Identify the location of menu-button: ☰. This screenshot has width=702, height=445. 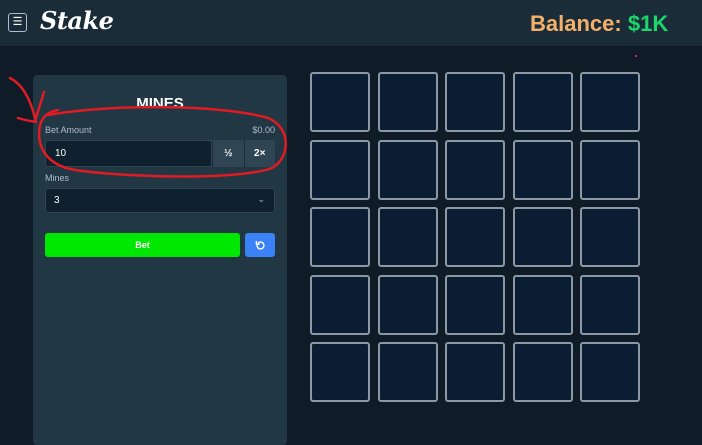
(17, 22).